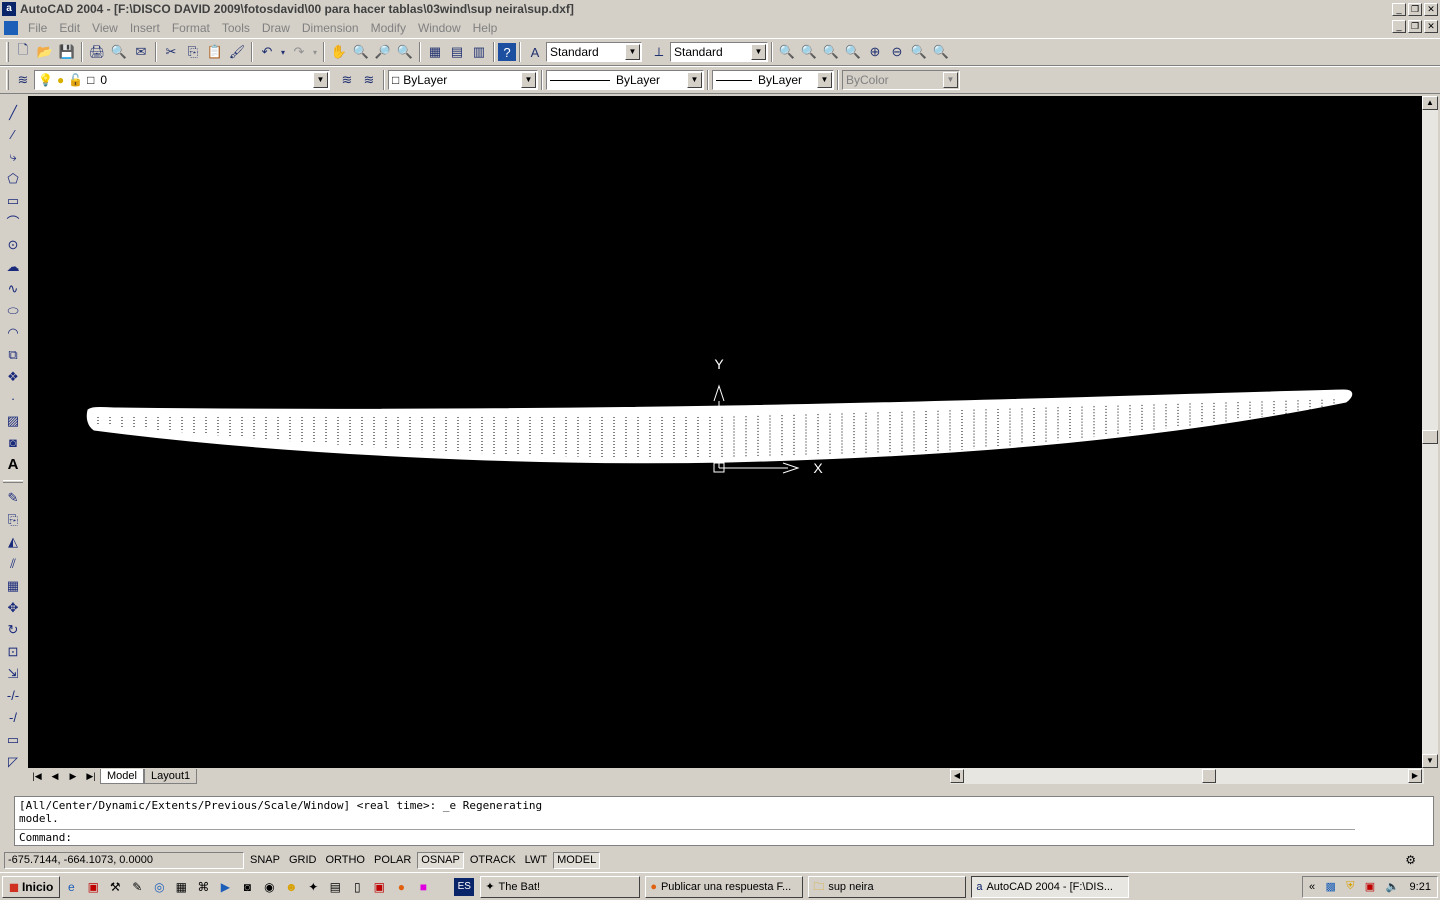 The image size is (1440, 900). I want to click on menu-file: File, so click(37, 28).